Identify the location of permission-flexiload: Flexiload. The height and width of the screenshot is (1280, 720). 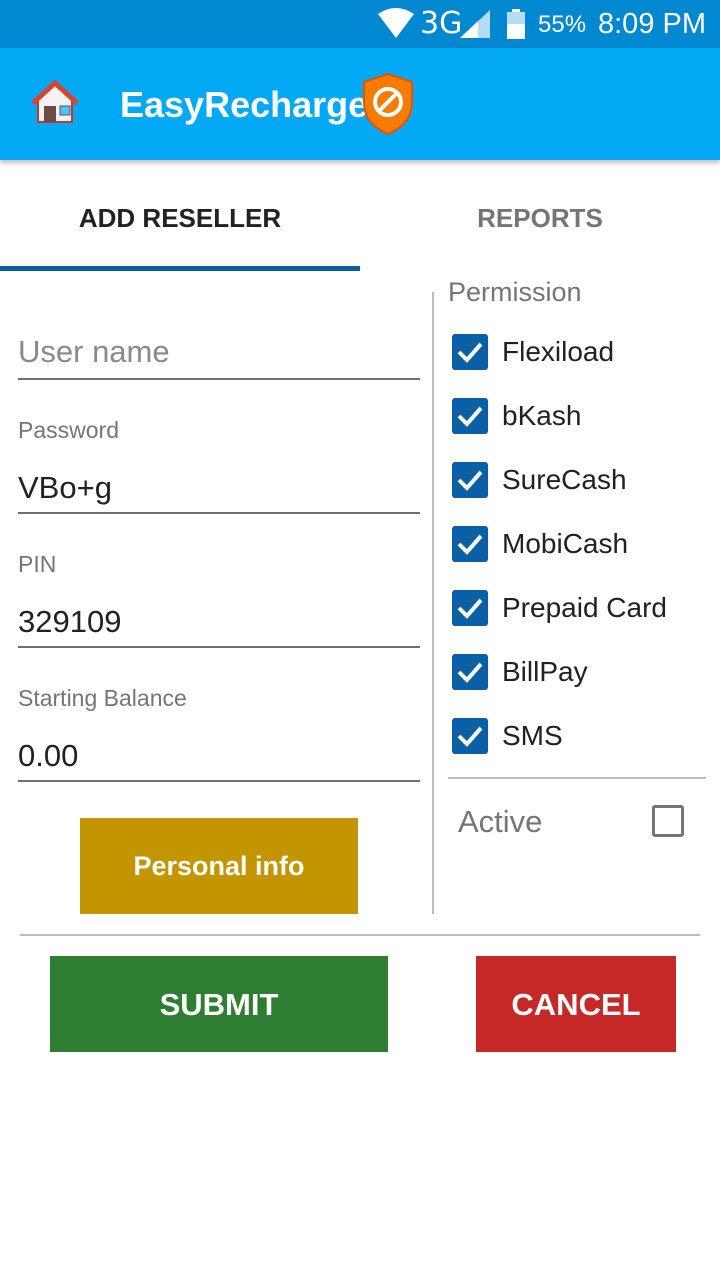
(582, 354).